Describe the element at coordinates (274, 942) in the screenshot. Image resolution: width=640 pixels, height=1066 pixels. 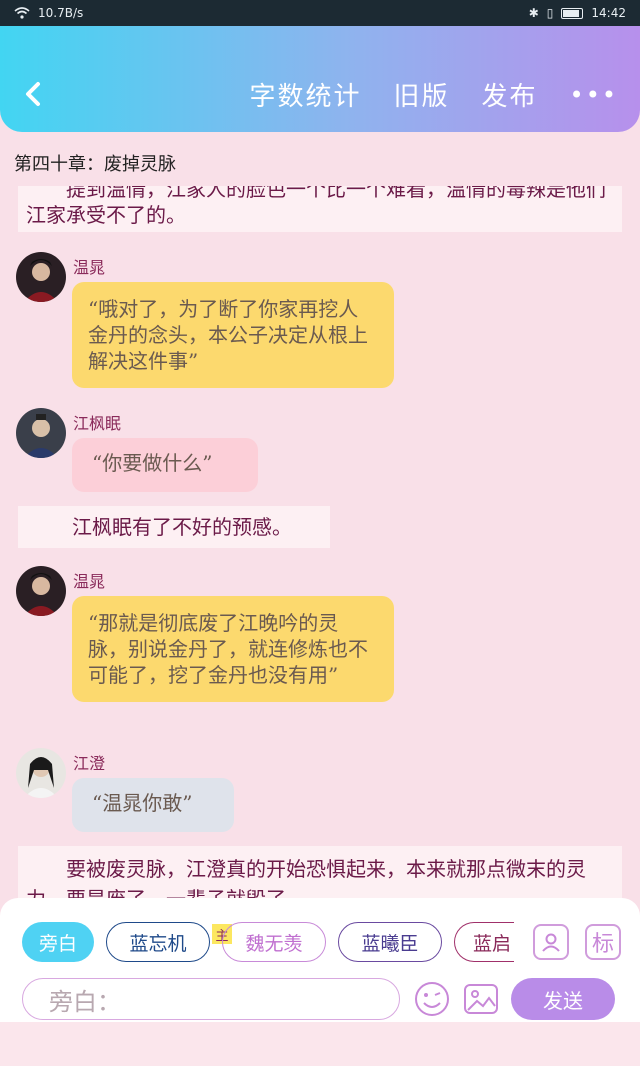
I see `character-chip-wei-wuxian: 魏无羡` at that location.